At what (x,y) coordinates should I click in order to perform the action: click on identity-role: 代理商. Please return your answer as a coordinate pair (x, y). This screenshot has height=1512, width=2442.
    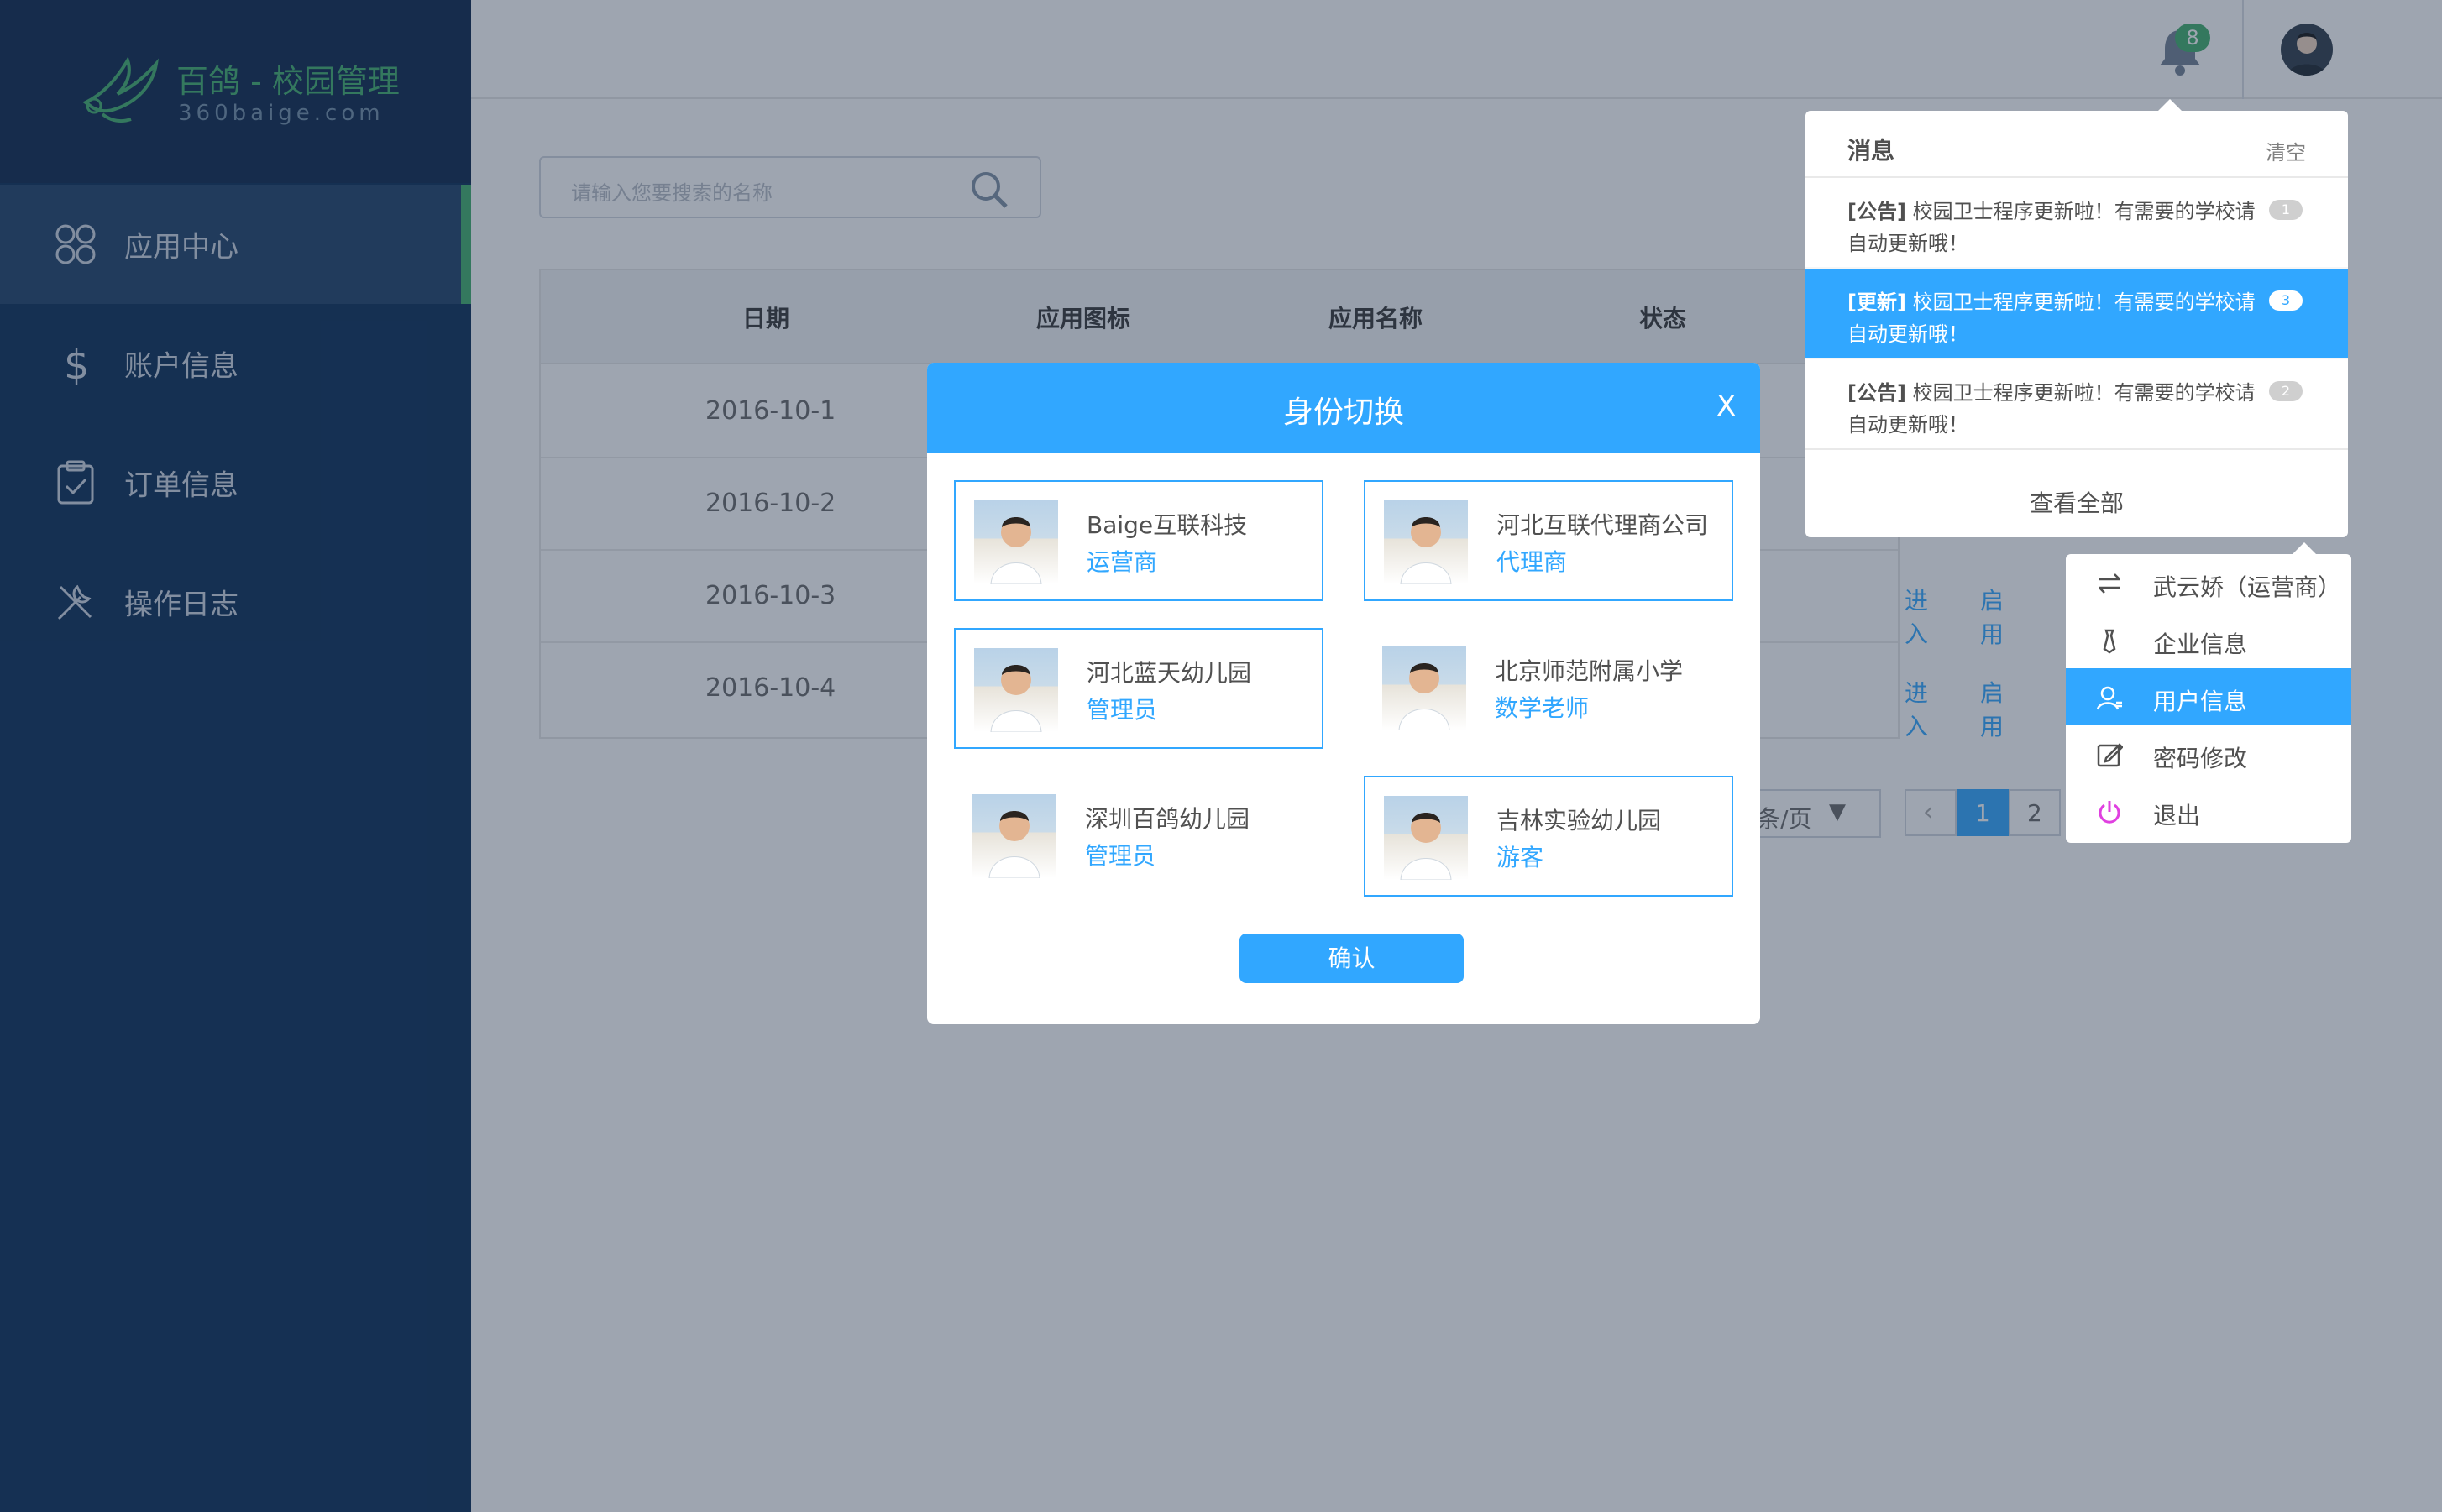
    Looking at the image, I should click on (1532, 562).